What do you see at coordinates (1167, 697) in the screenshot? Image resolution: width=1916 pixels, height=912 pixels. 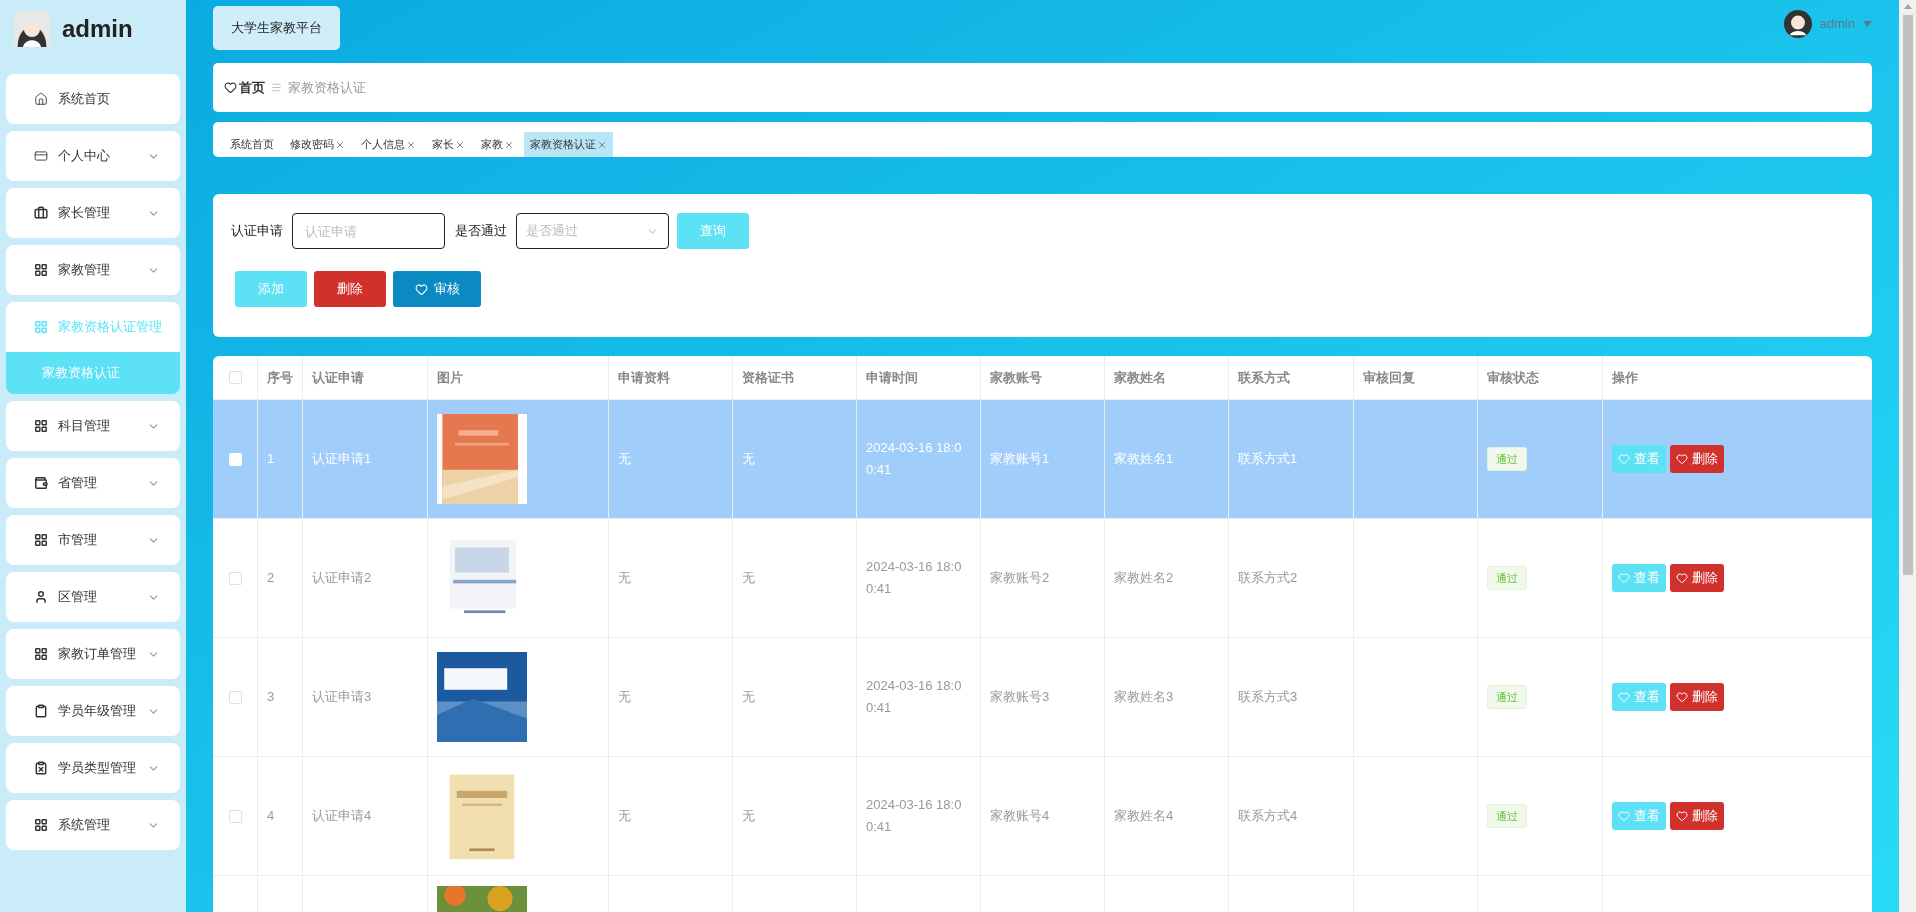 I see `table-cell: 家教姓名3` at bounding box center [1167, 697].